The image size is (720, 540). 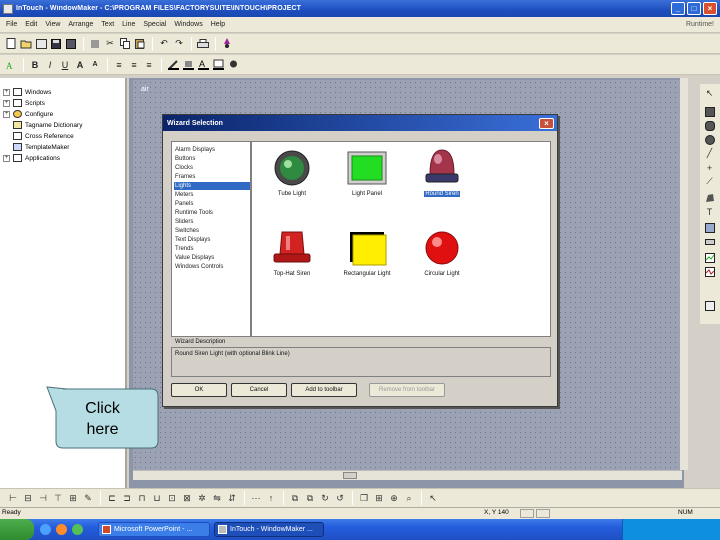 What do you see at coordinates (684, 274) in the screenshot?
I see `vertical-scrollbar` at bounding box center [684, 274].